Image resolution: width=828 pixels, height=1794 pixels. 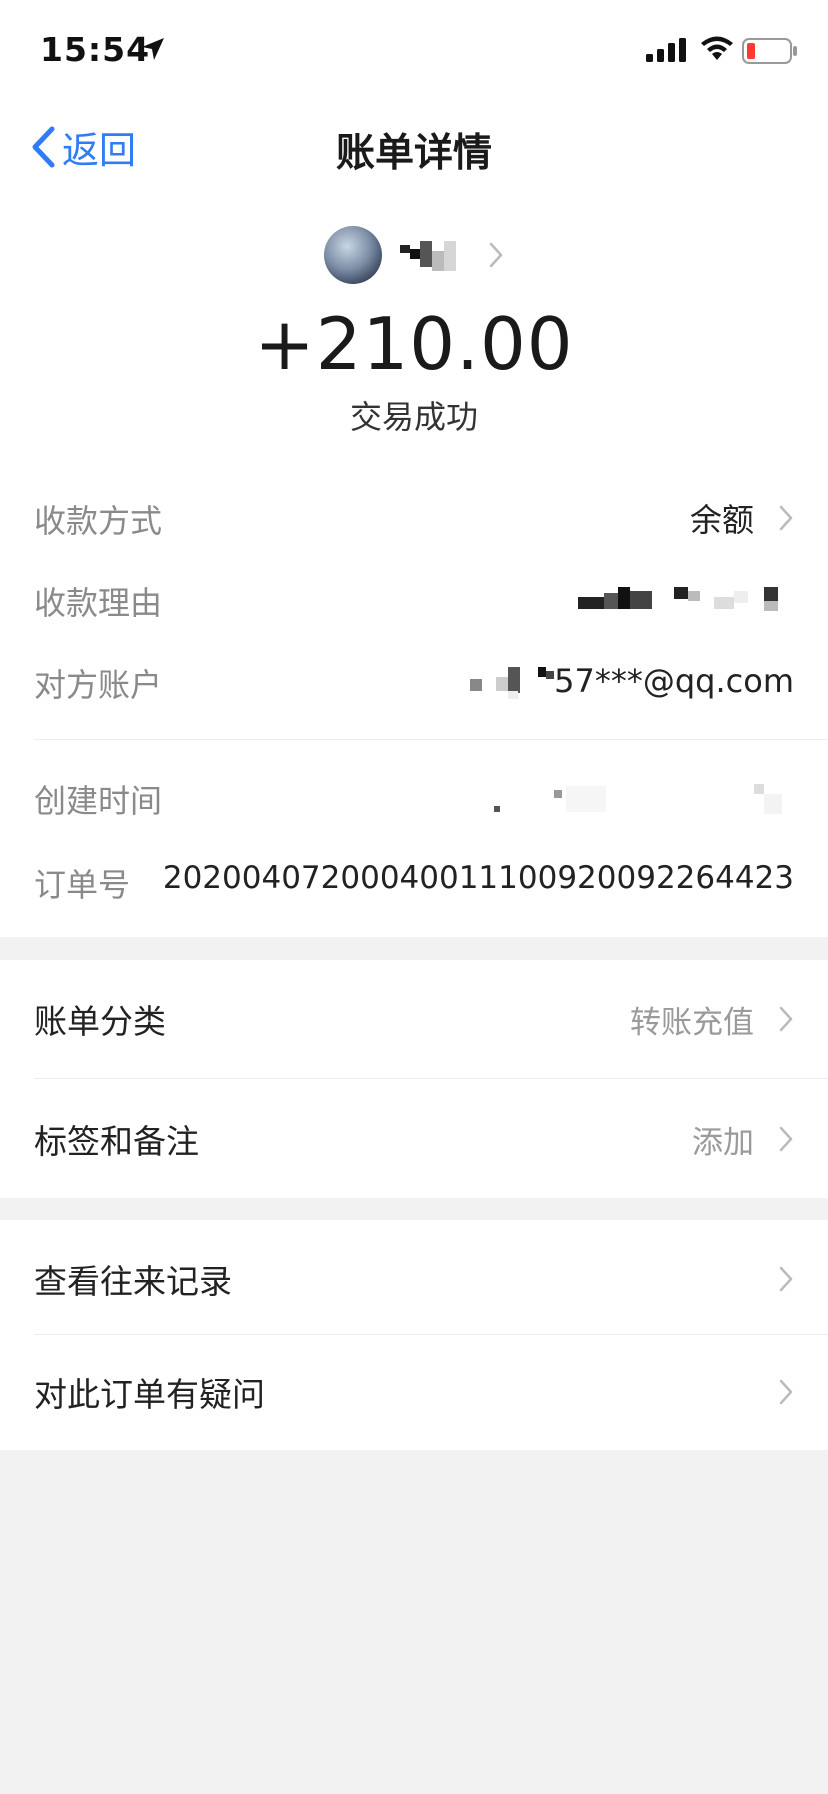 What do you see at coordinates (413, 153) in the screenshot?
I see `page-title: 账单详情` at bounding box center [413, 153].